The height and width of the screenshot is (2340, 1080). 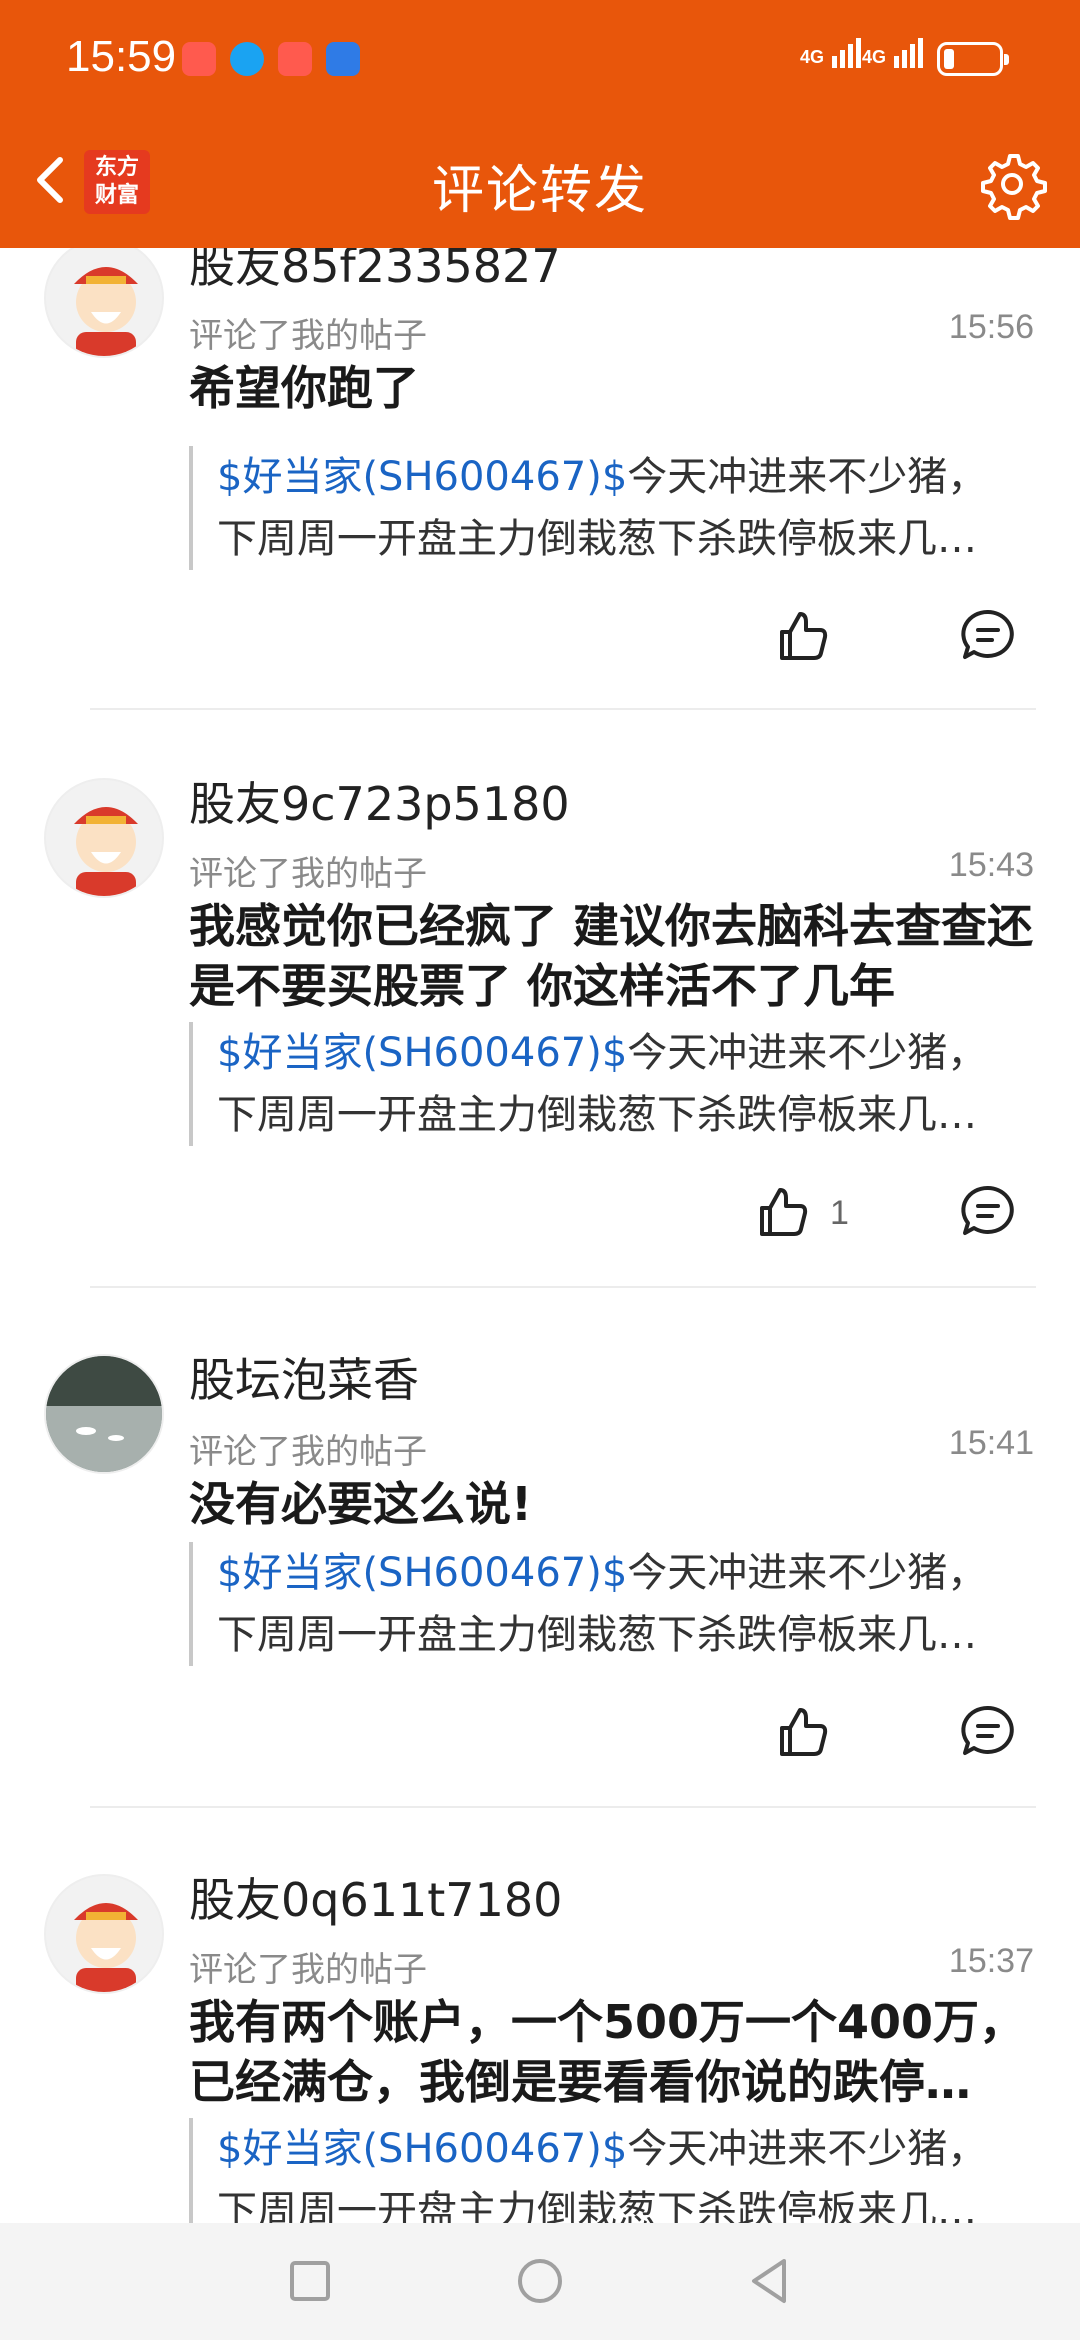 I want to click on page-title: 评论转发, so click(x=539, y=191).